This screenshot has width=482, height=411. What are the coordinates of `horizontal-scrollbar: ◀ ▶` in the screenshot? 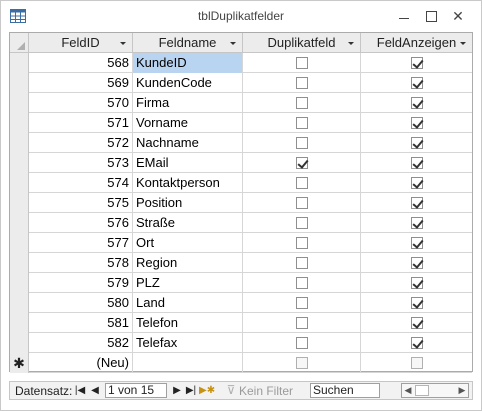 It's located at (435, 390).